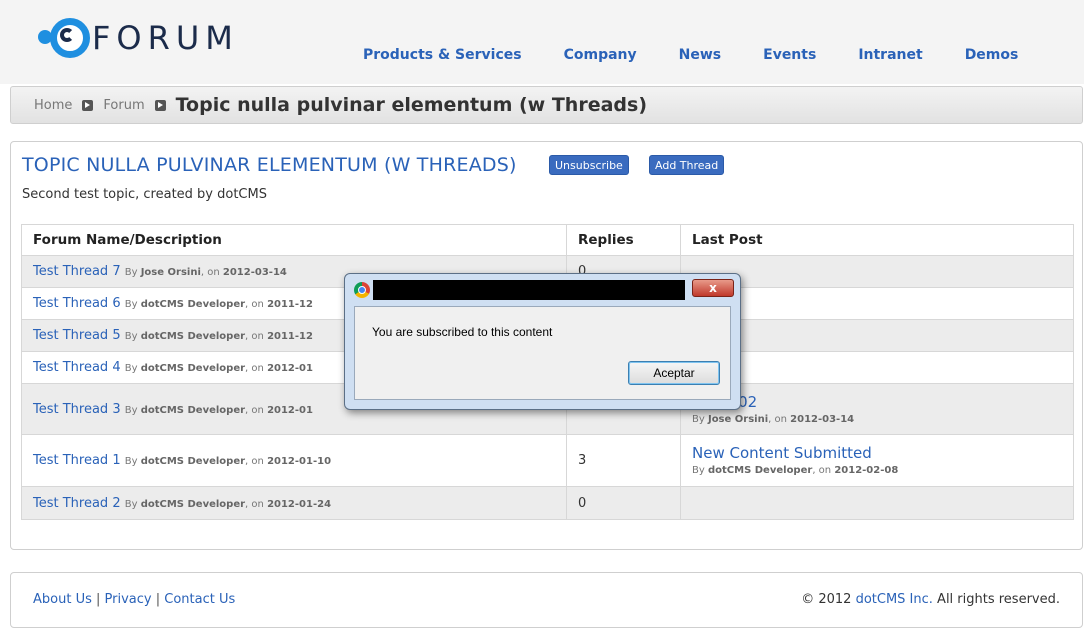  I want to click on footer-contact-link: Contact Us, so click(199, 599).